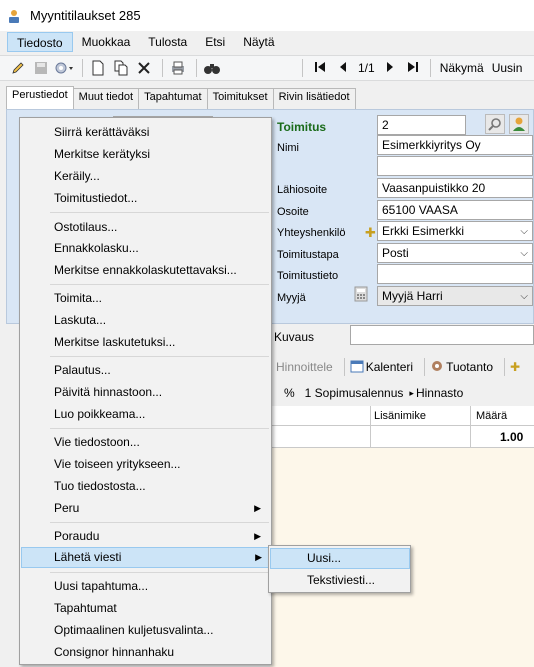 Image resolution: width=534 pixels, height=667 pixels. Describe the element at coordinates (411, 392) in the screenshot. I see `caret-right-icon: ▸` at that location.